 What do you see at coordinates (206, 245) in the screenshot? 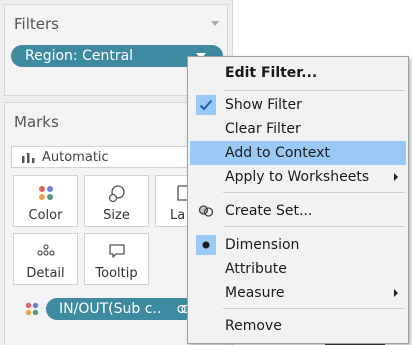
I see `selected-dot-icon` at bounding box center [206, 245].